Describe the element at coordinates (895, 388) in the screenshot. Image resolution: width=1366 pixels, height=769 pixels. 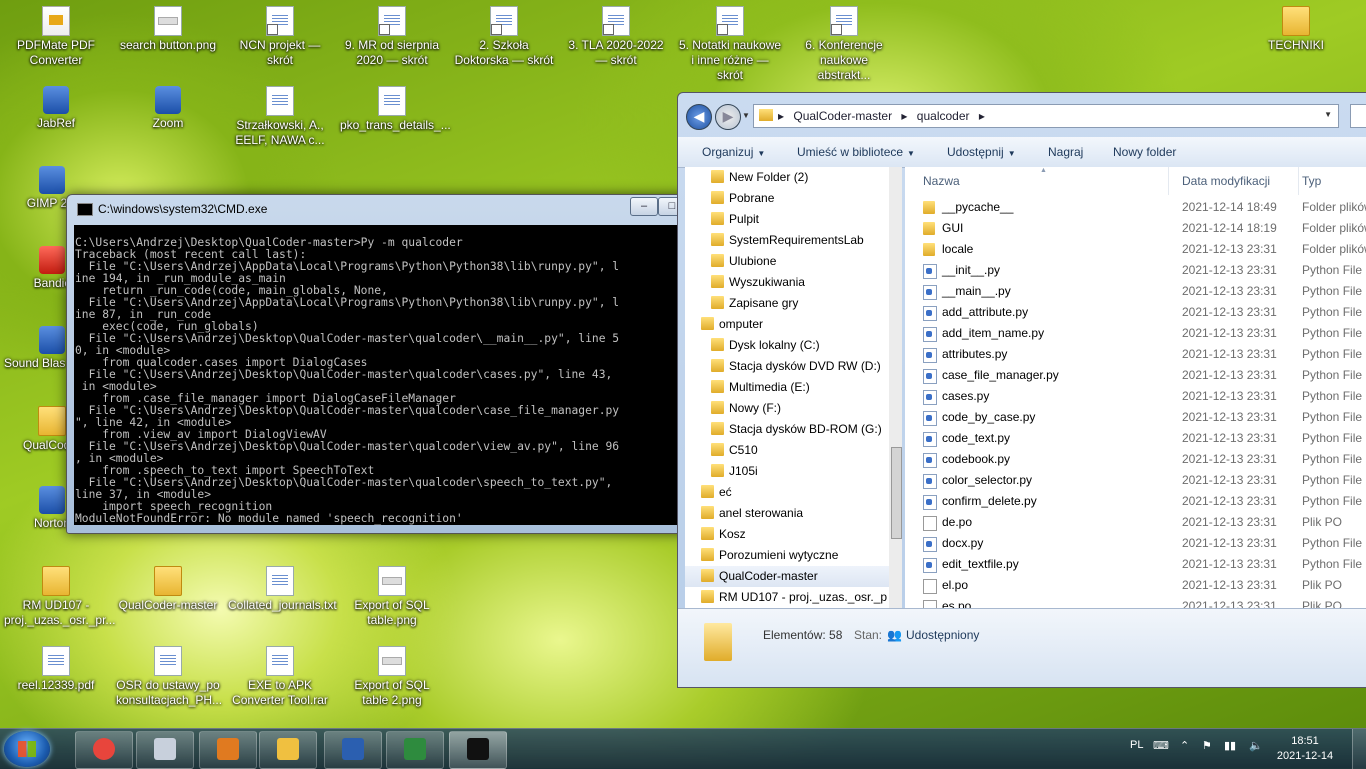
I see `tree-scrollbar` at that location.